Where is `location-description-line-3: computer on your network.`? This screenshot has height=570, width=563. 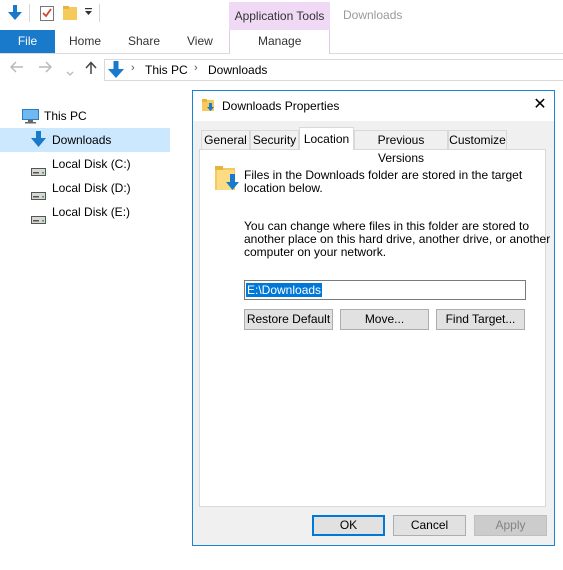 location-description-line-3: computer on your network. is located at coordinates (315, 252).